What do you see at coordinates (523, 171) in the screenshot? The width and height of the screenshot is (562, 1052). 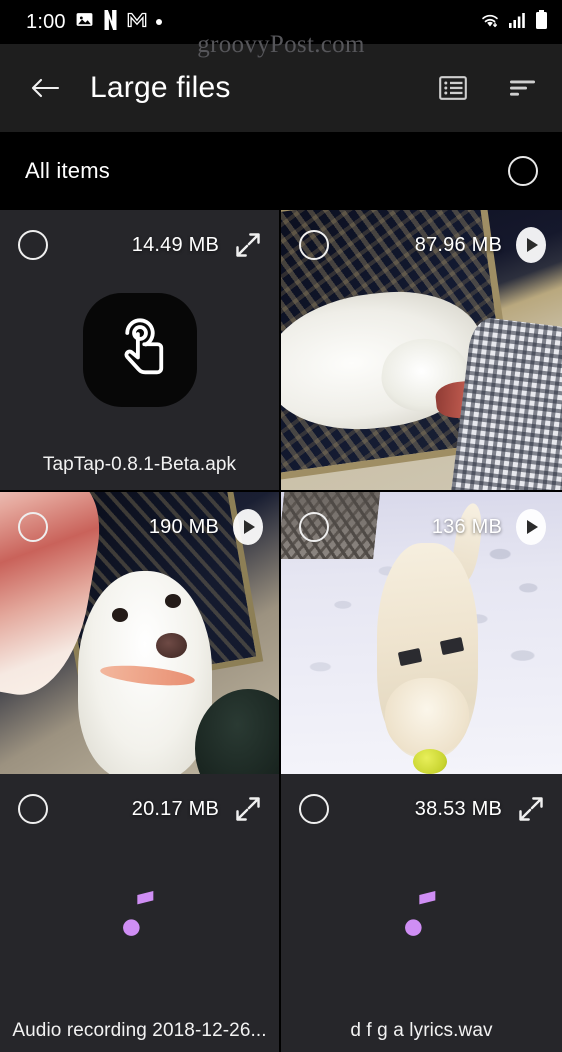 I see `select-all-checkbox` at bounding box center [523, 171].